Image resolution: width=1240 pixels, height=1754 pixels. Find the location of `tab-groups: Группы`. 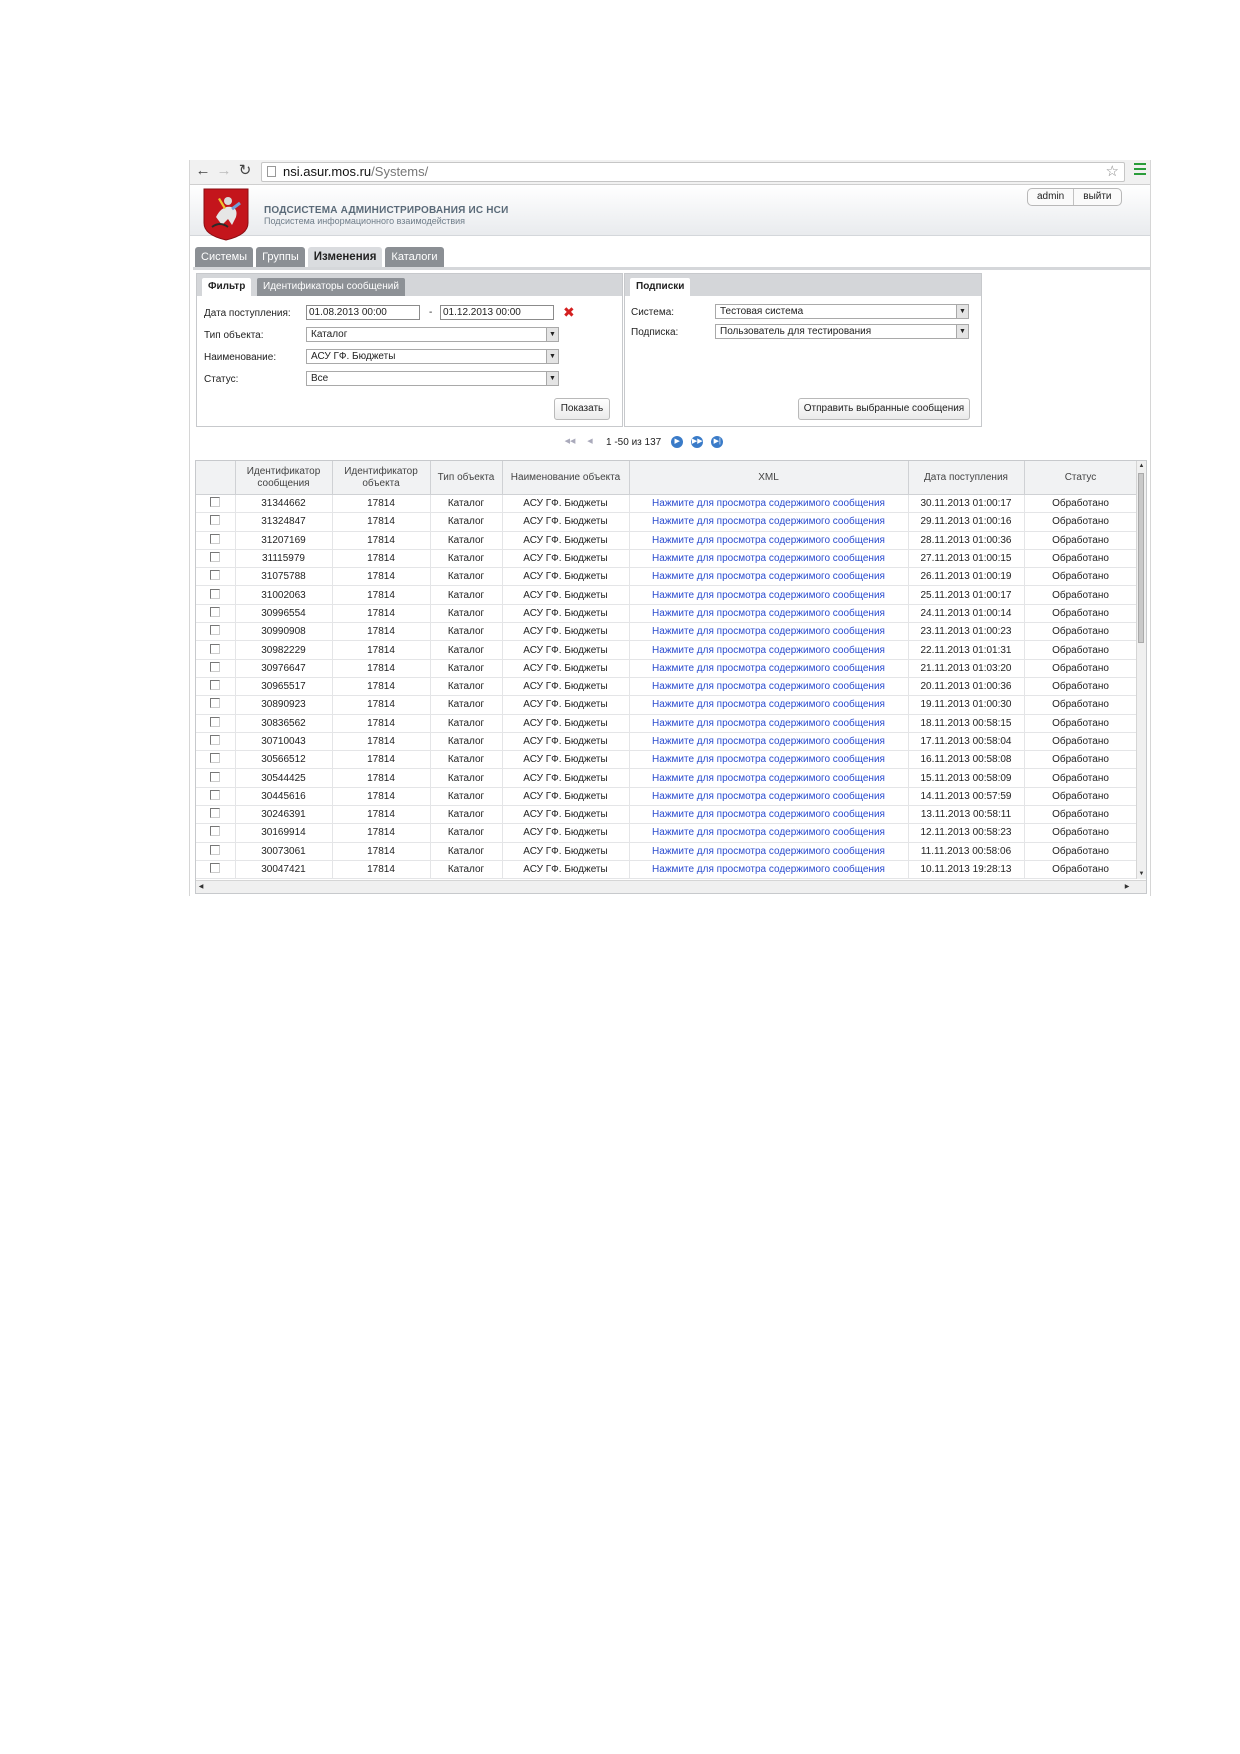

tab-groups: Группы is located at coordinates (280, 257).